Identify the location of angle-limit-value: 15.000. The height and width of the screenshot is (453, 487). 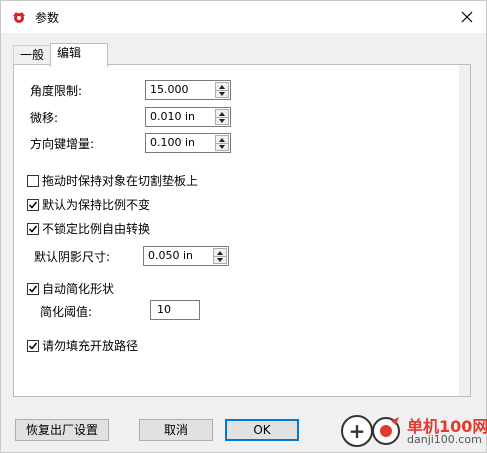
(169, 89).